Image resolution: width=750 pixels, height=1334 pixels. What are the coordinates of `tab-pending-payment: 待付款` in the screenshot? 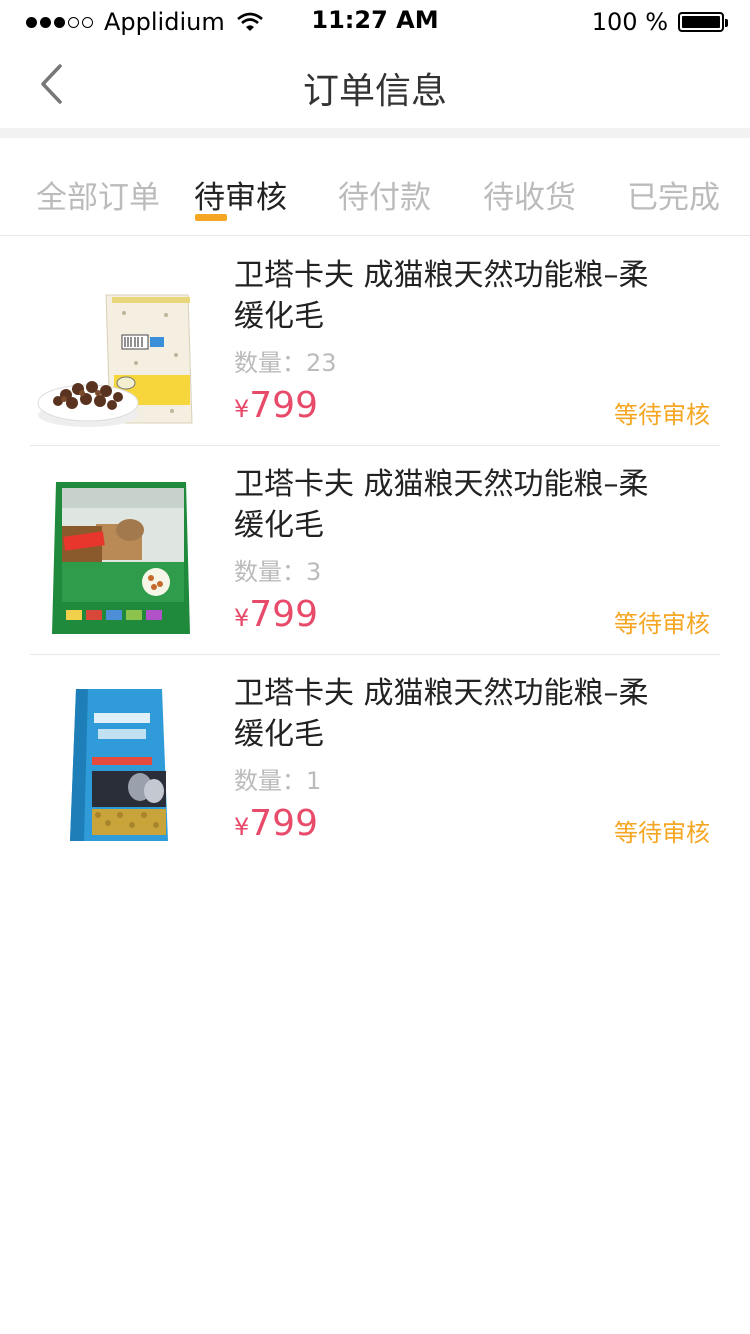 It's located at (384, 194).